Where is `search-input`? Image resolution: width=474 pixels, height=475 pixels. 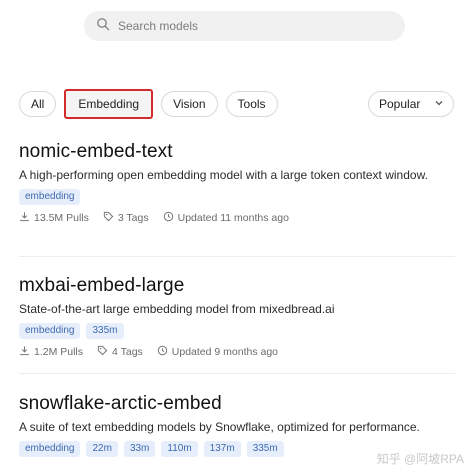 search-input is located at coordinates (248, 26).